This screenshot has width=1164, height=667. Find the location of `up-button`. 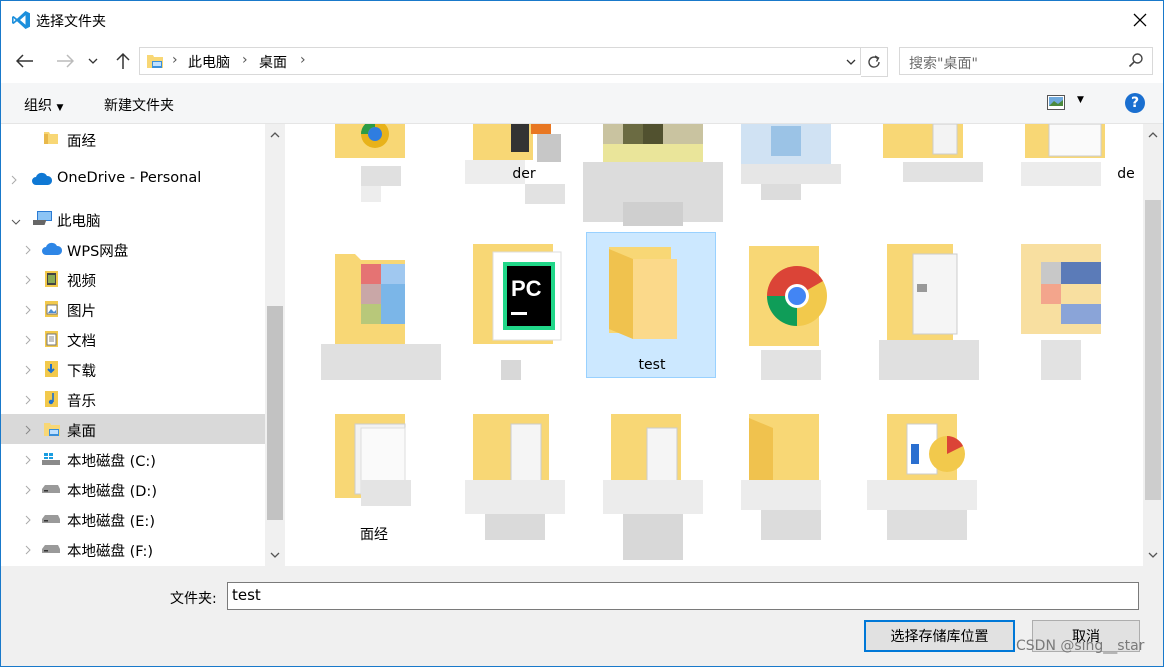

up-button is located at coordinates (123, 61).